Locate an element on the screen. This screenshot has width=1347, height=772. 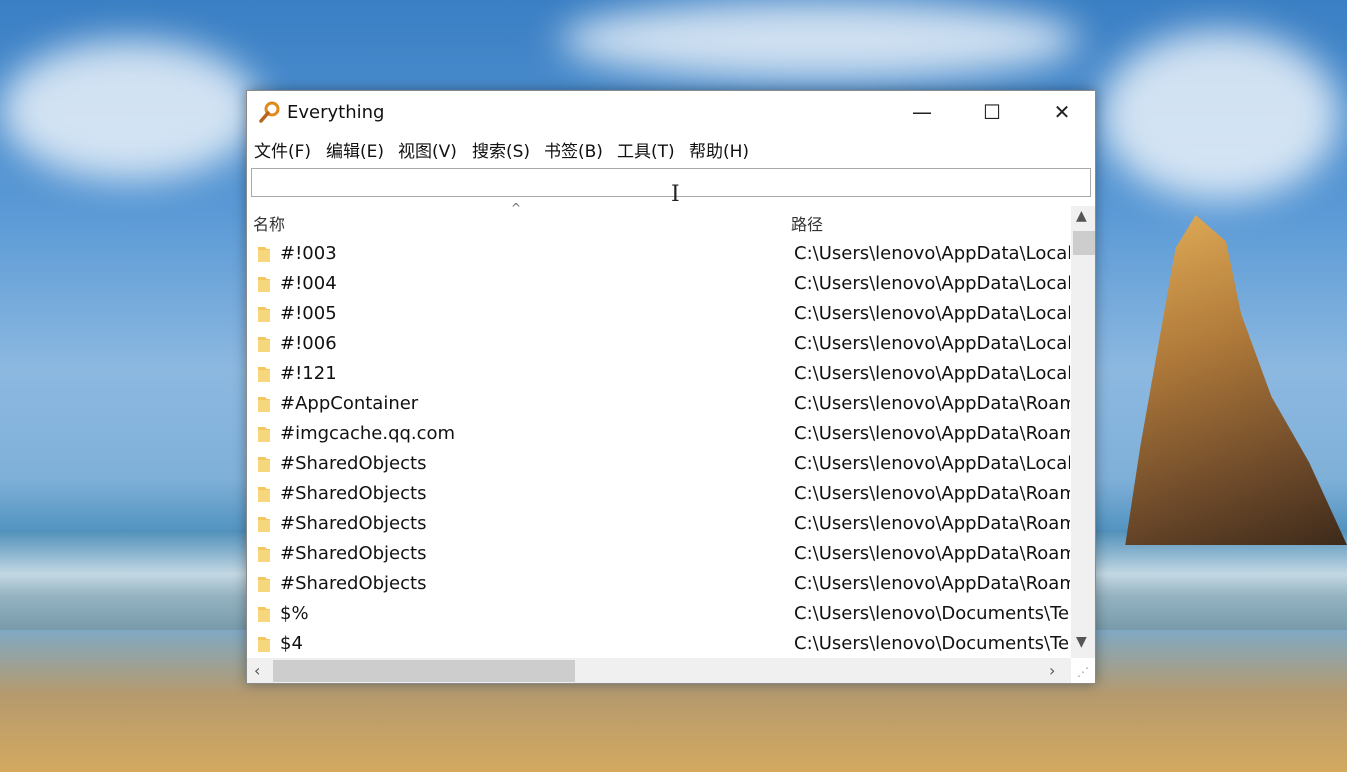
magnifier-icon is located at coordinates (269, 112).